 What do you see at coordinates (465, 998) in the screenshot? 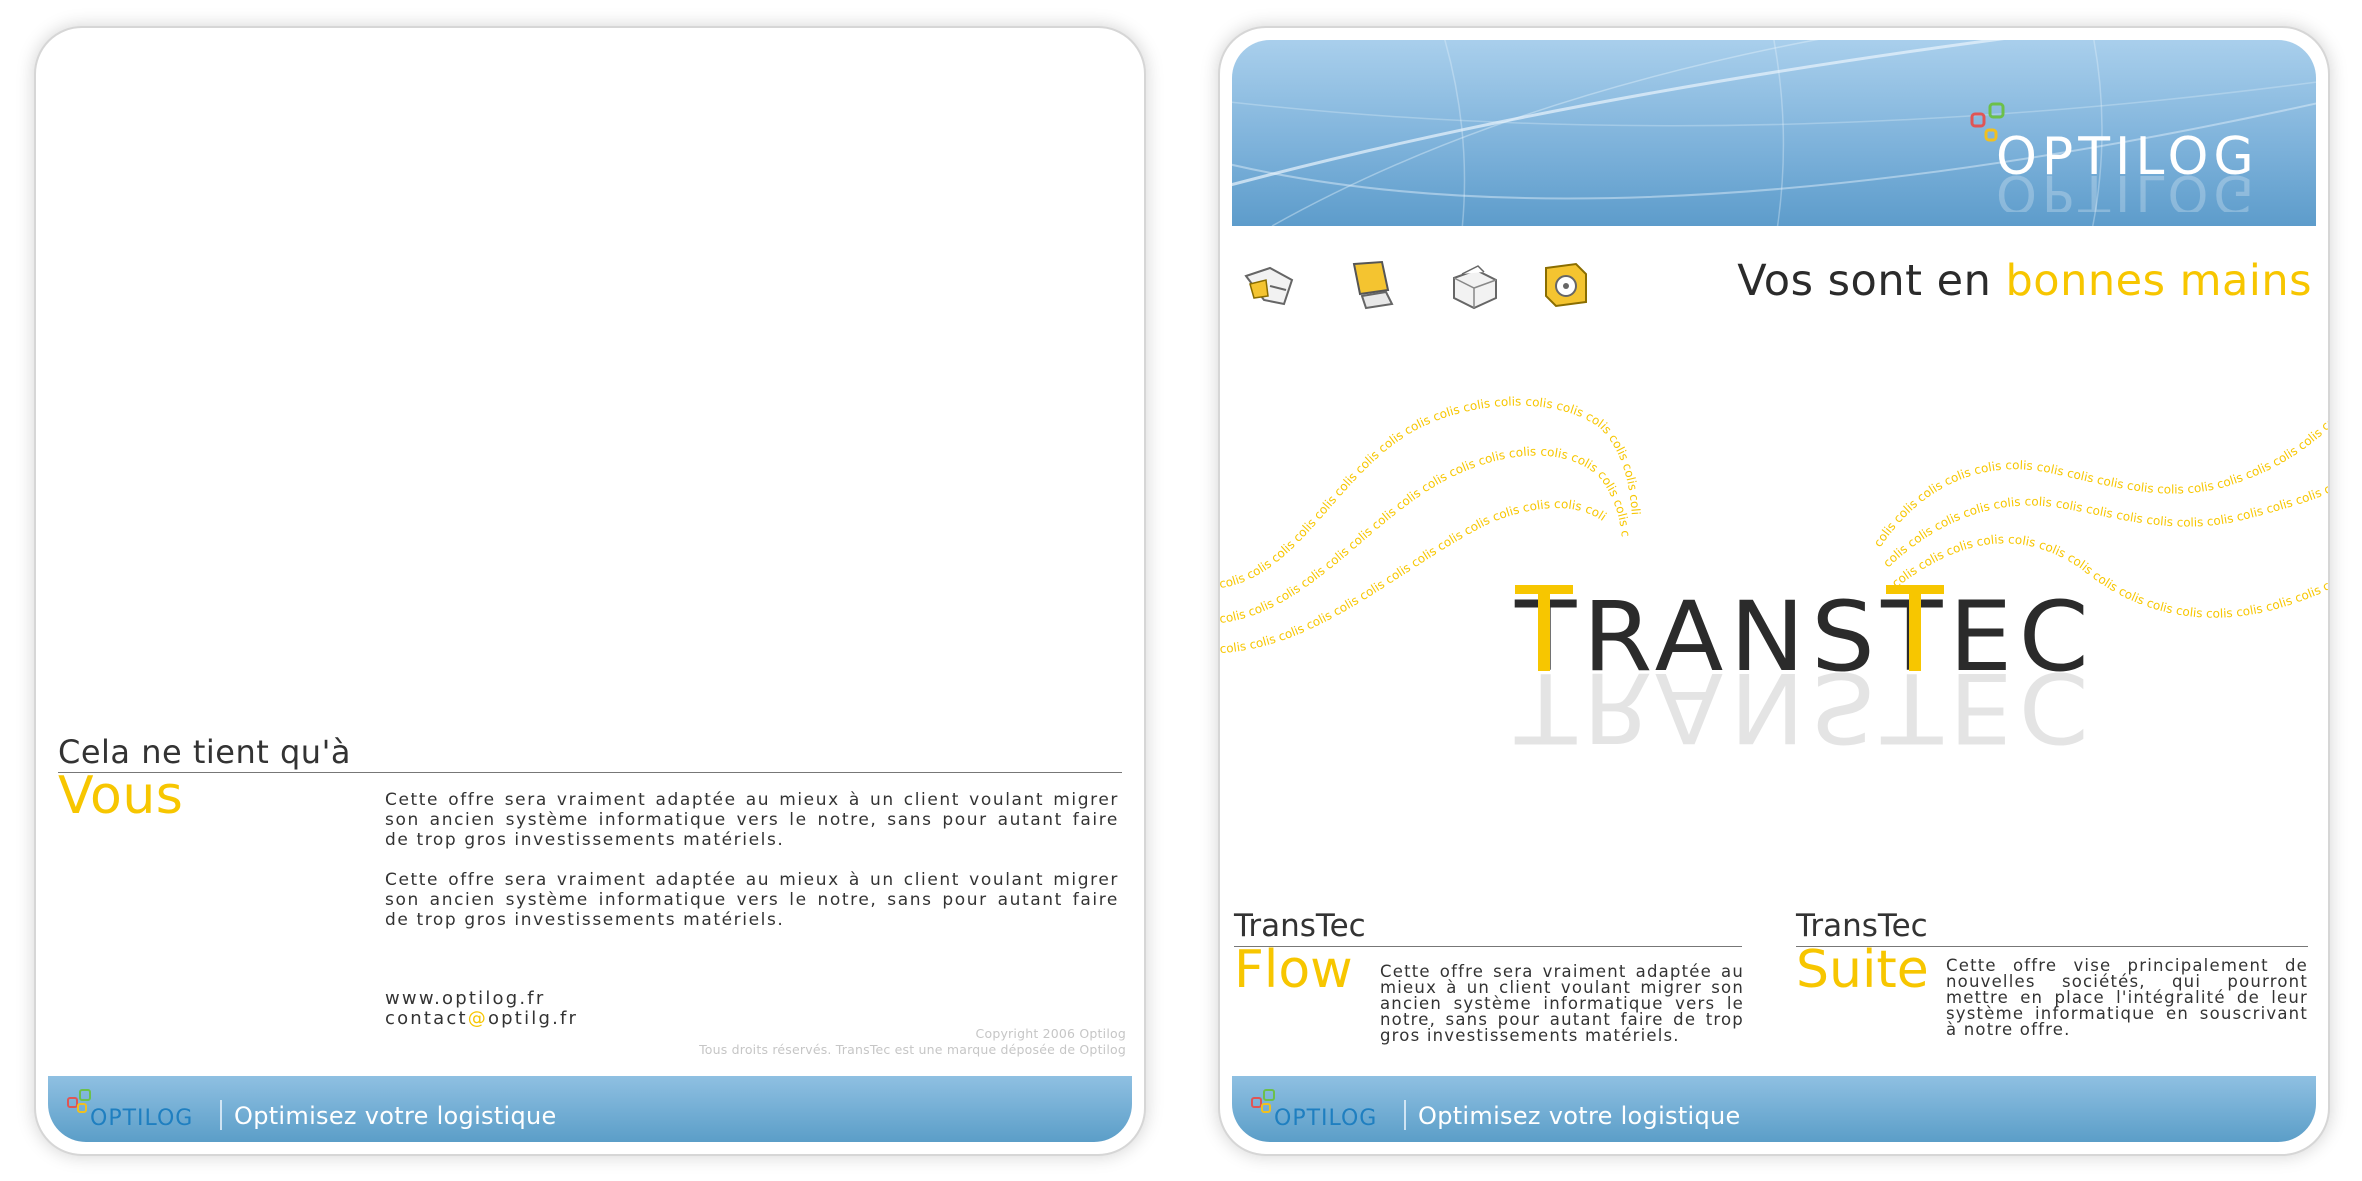
I see `website-link: www.optilog.fr` at bounding box center [465, 998].